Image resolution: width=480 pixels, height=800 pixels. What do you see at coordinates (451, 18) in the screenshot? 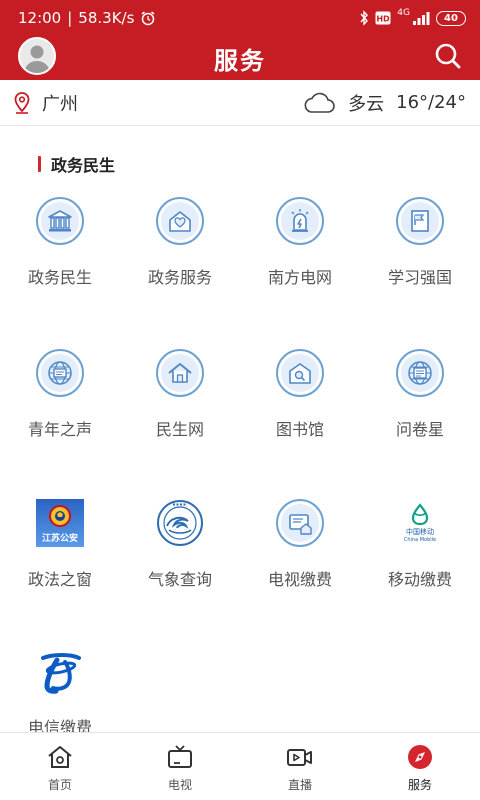
I see `battery-indicator: 40` at bounding box center [451, 18].